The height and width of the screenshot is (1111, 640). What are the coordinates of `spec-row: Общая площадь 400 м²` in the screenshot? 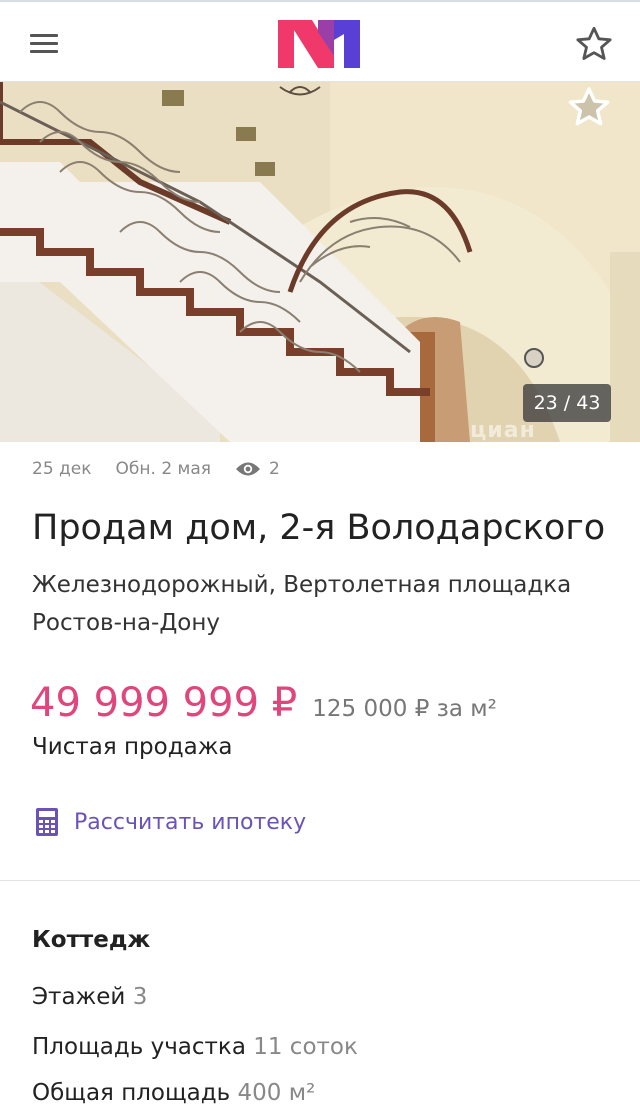 It's located at (173, 1093).